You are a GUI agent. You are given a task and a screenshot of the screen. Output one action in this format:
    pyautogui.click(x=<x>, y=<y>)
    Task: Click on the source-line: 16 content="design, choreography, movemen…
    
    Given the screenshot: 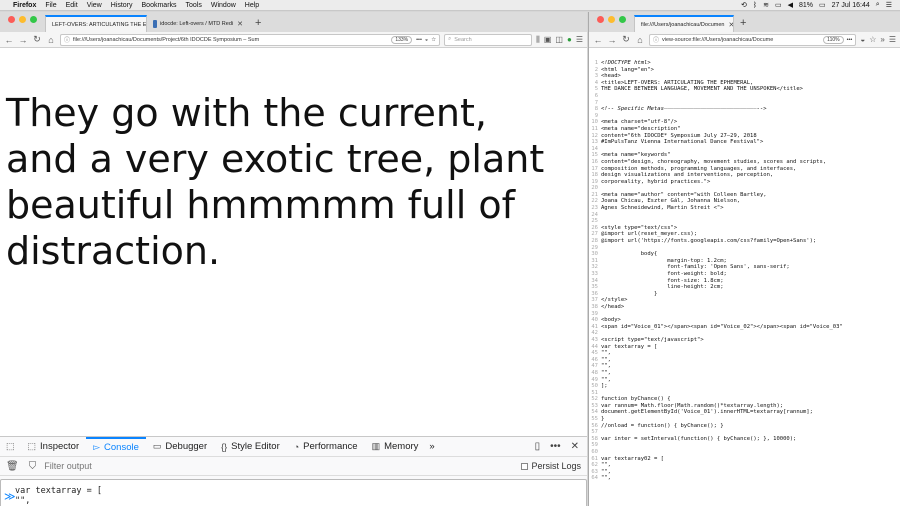 What is the action you would take?
    pyautogui.click(x=744, y=162)
    